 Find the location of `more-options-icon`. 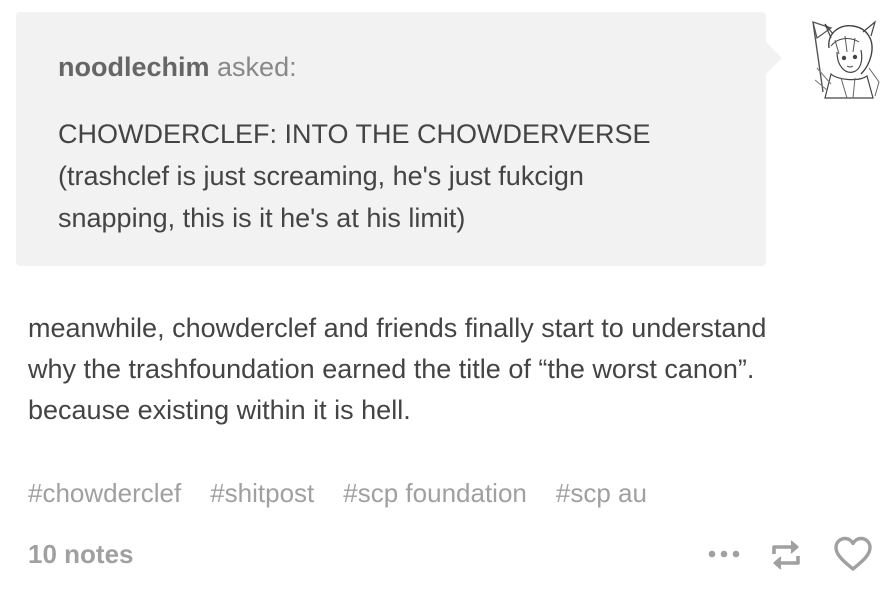

more-options-icon is located at coordinates (724, 554).